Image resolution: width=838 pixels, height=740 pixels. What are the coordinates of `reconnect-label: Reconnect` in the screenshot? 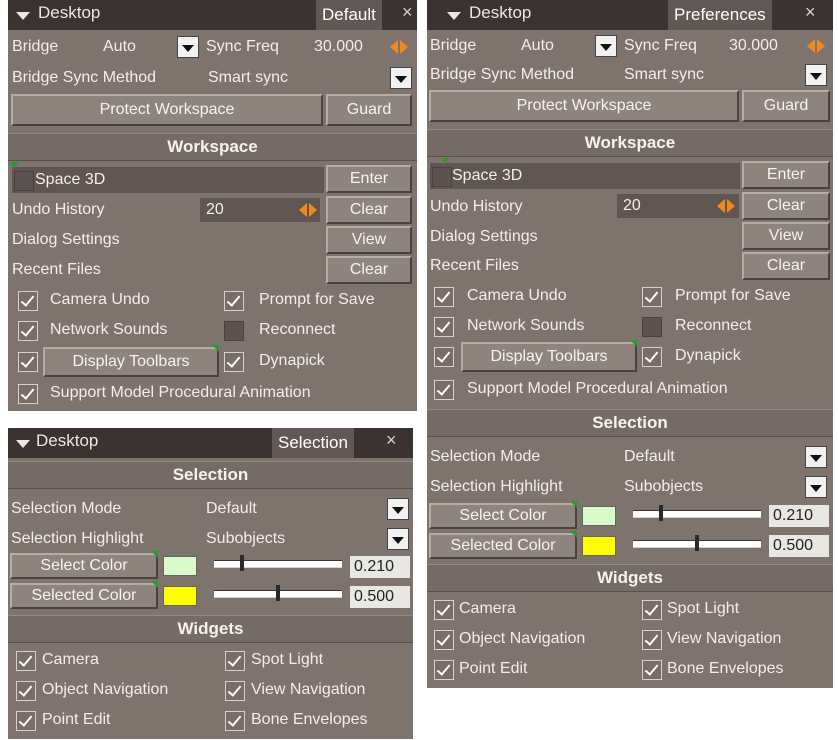 It's located at (297, 329).